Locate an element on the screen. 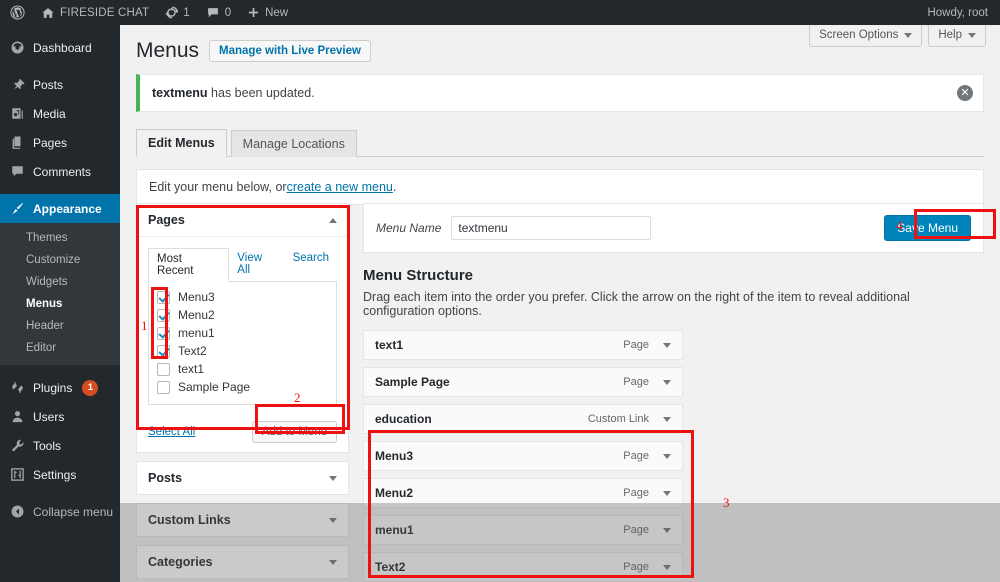 The image size is (1000, 582). mini-tab-most-recent: Most Recent is located at coordinates (189, 265).